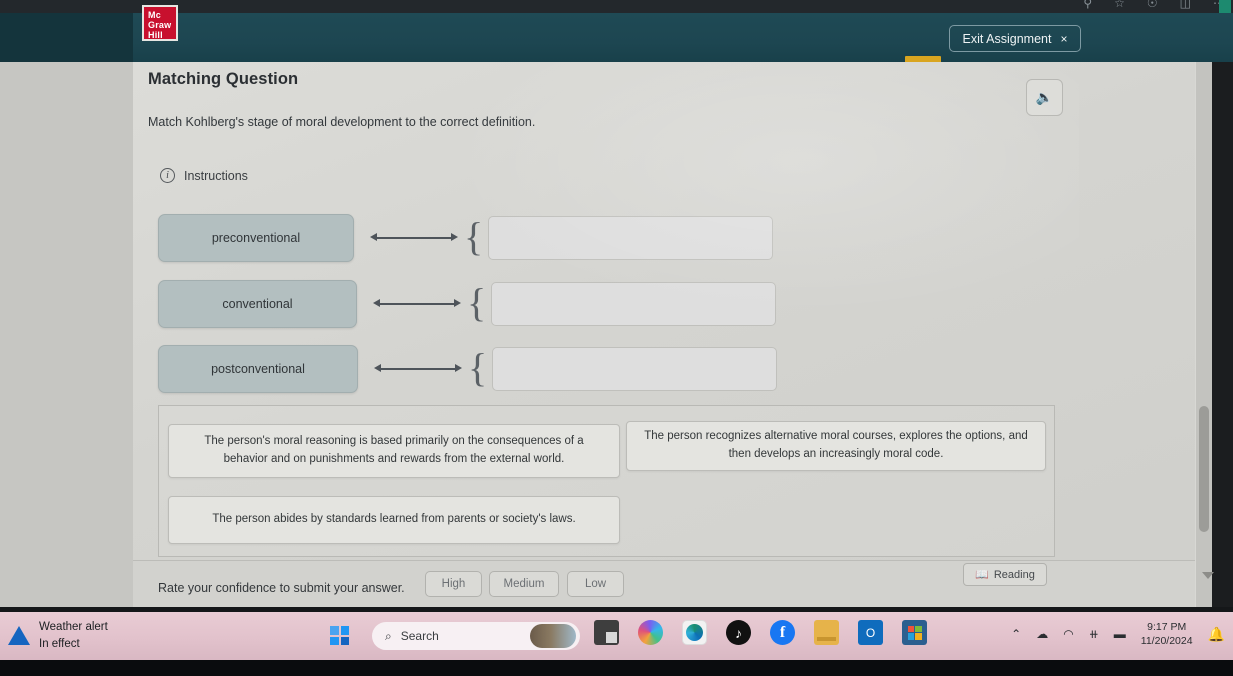  What do you see at coordinates (66, 334) in the screenshot?
I see `page-left-gutter` at bounding box center [66, 334].